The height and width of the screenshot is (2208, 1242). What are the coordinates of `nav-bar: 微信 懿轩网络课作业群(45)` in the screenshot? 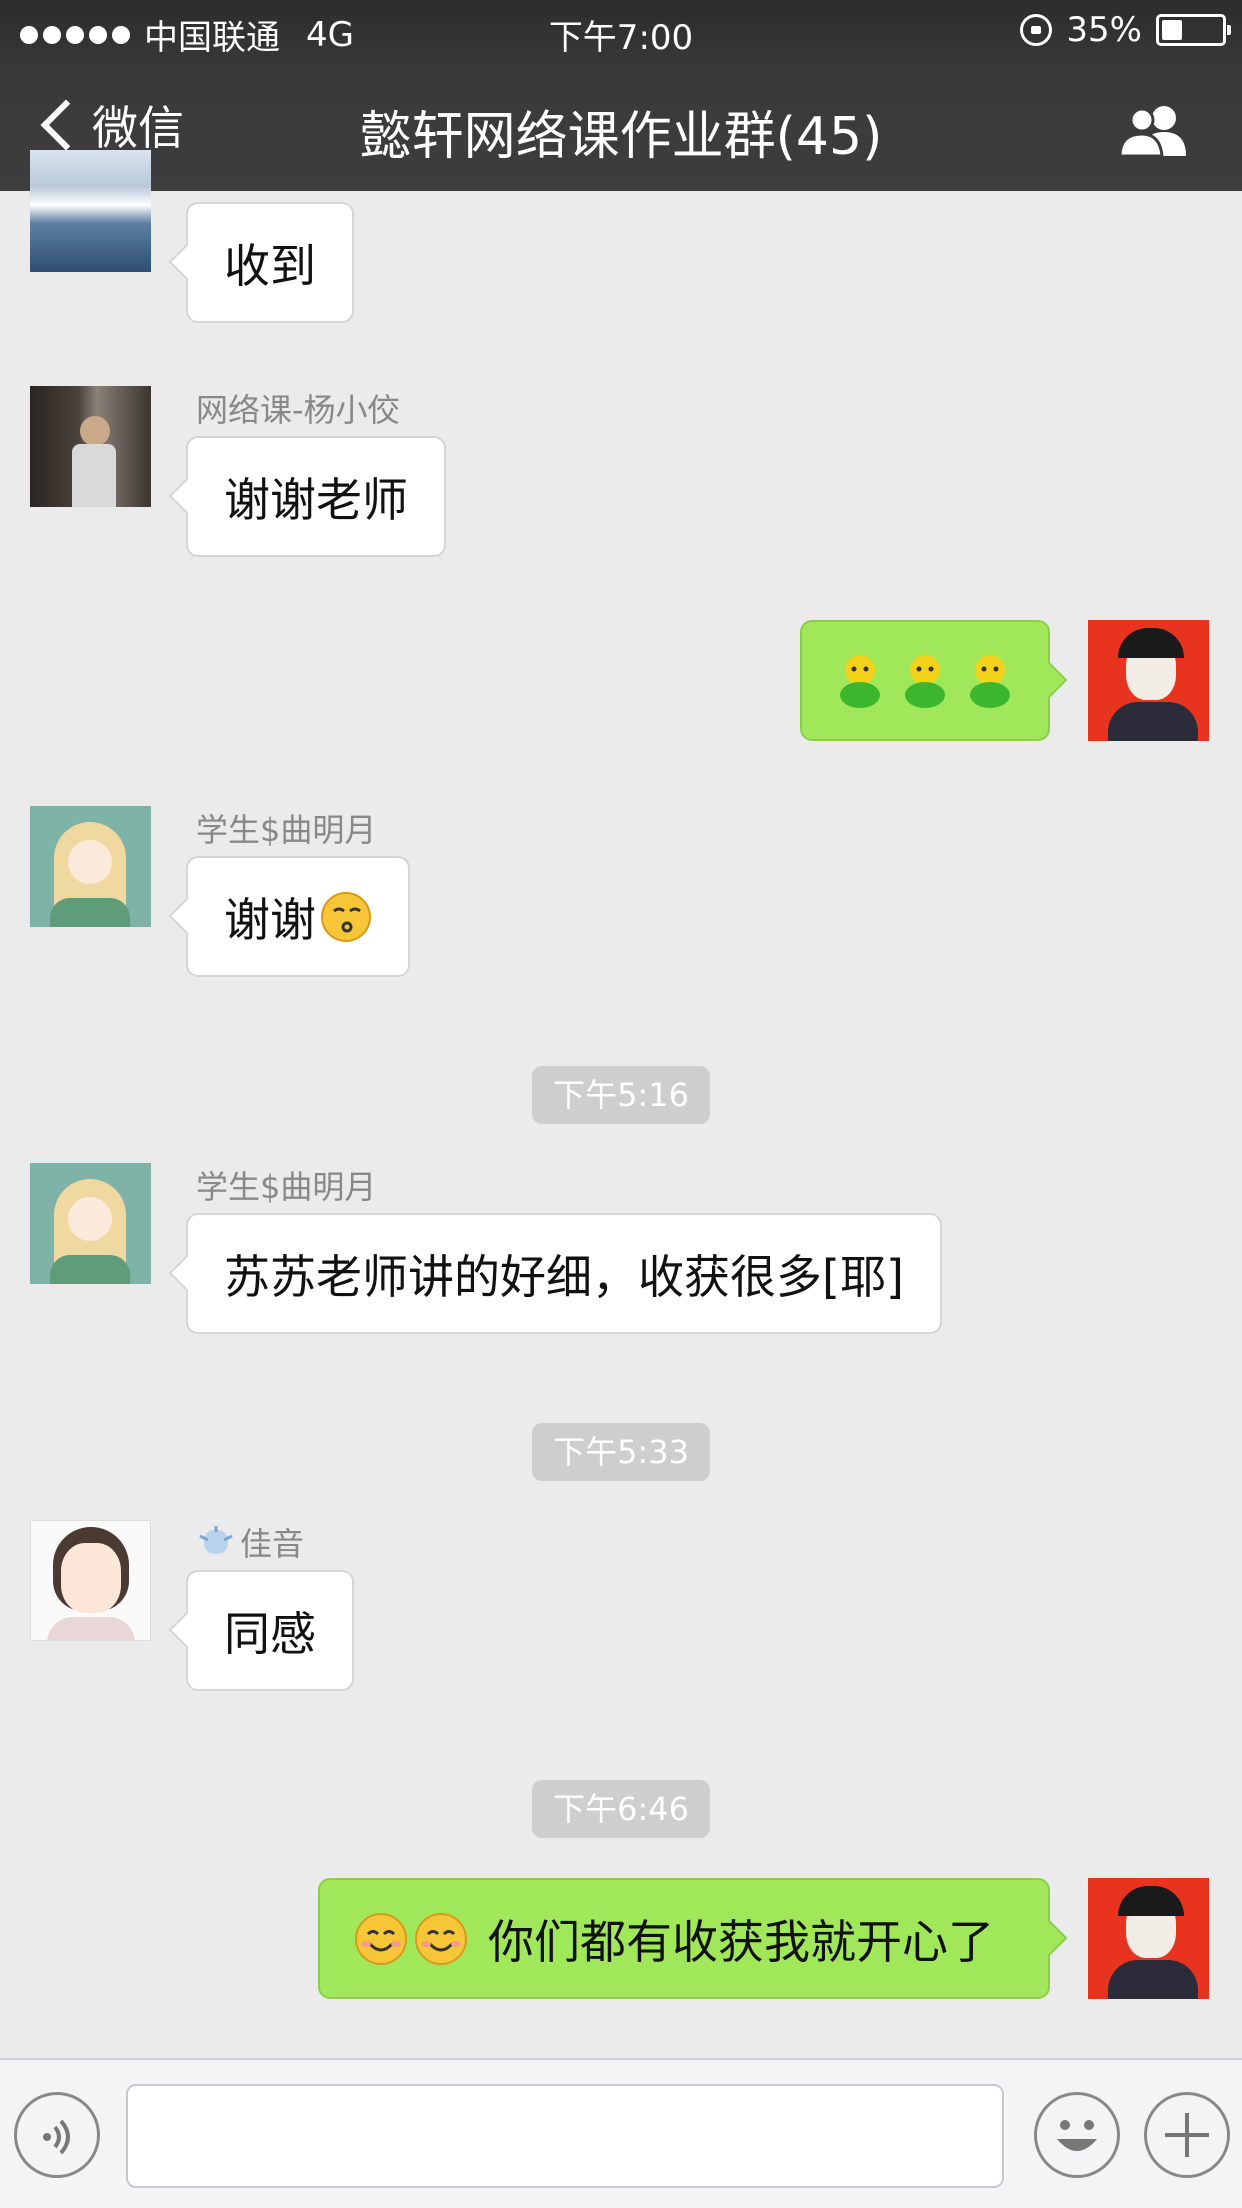 It's located at (621, 126).